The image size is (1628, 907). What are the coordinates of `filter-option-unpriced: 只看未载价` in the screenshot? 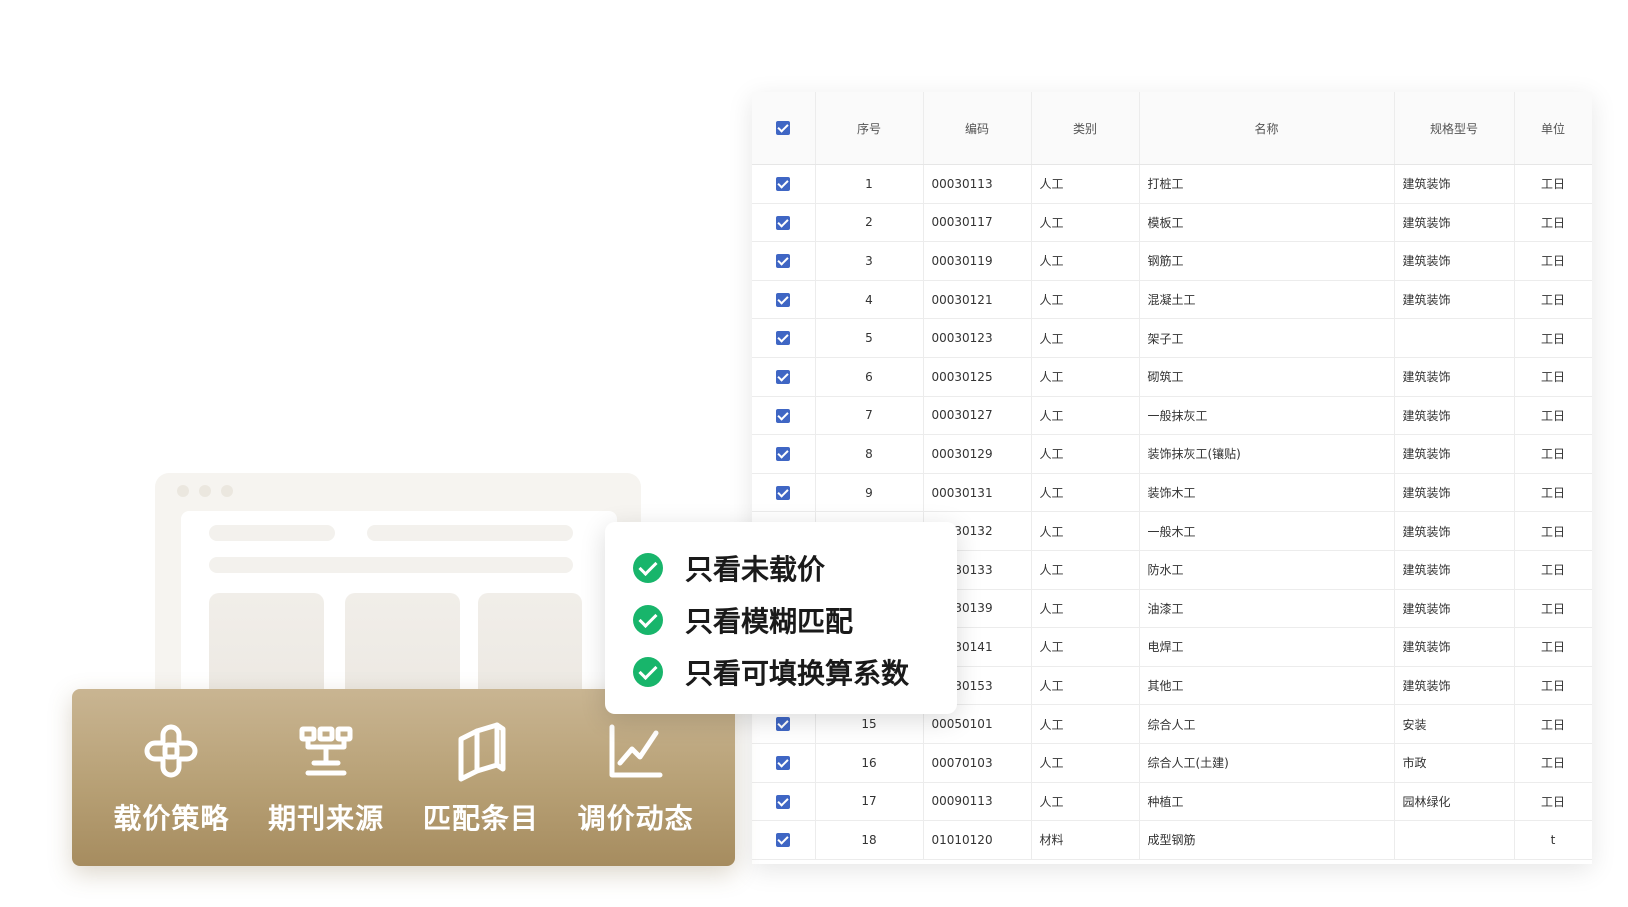 It's located at (795, 568).